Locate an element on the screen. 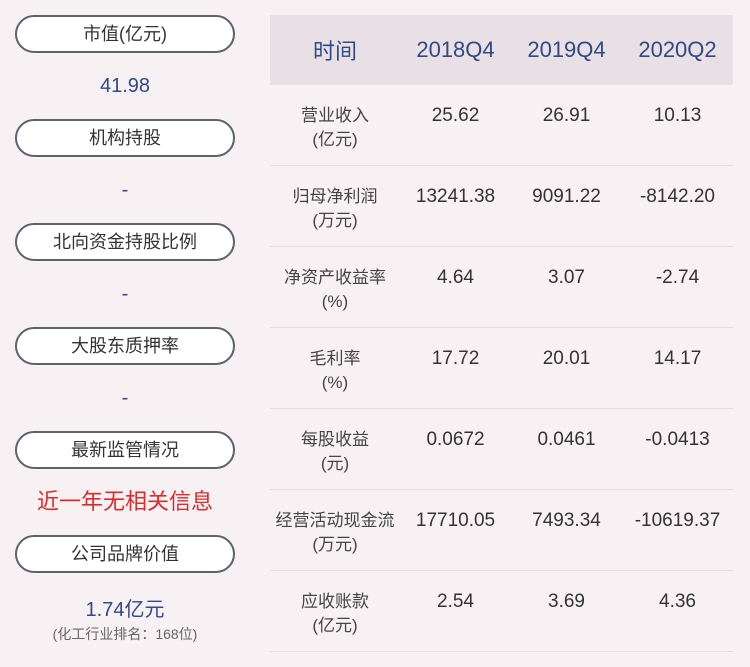 This screenshot has height=667, width=750. table-cell: 20.01 is located at coordinates (566, 358).